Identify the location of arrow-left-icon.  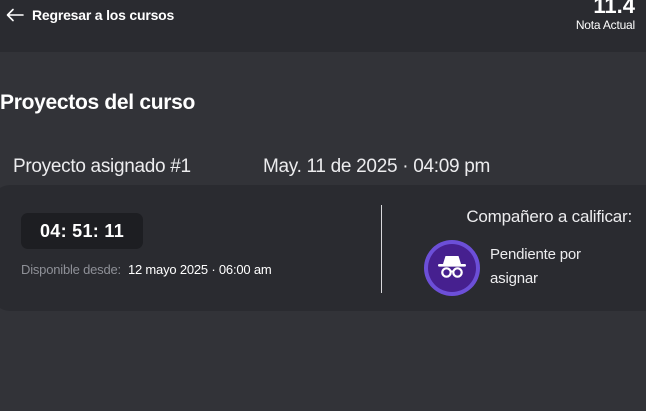
(15, 15).